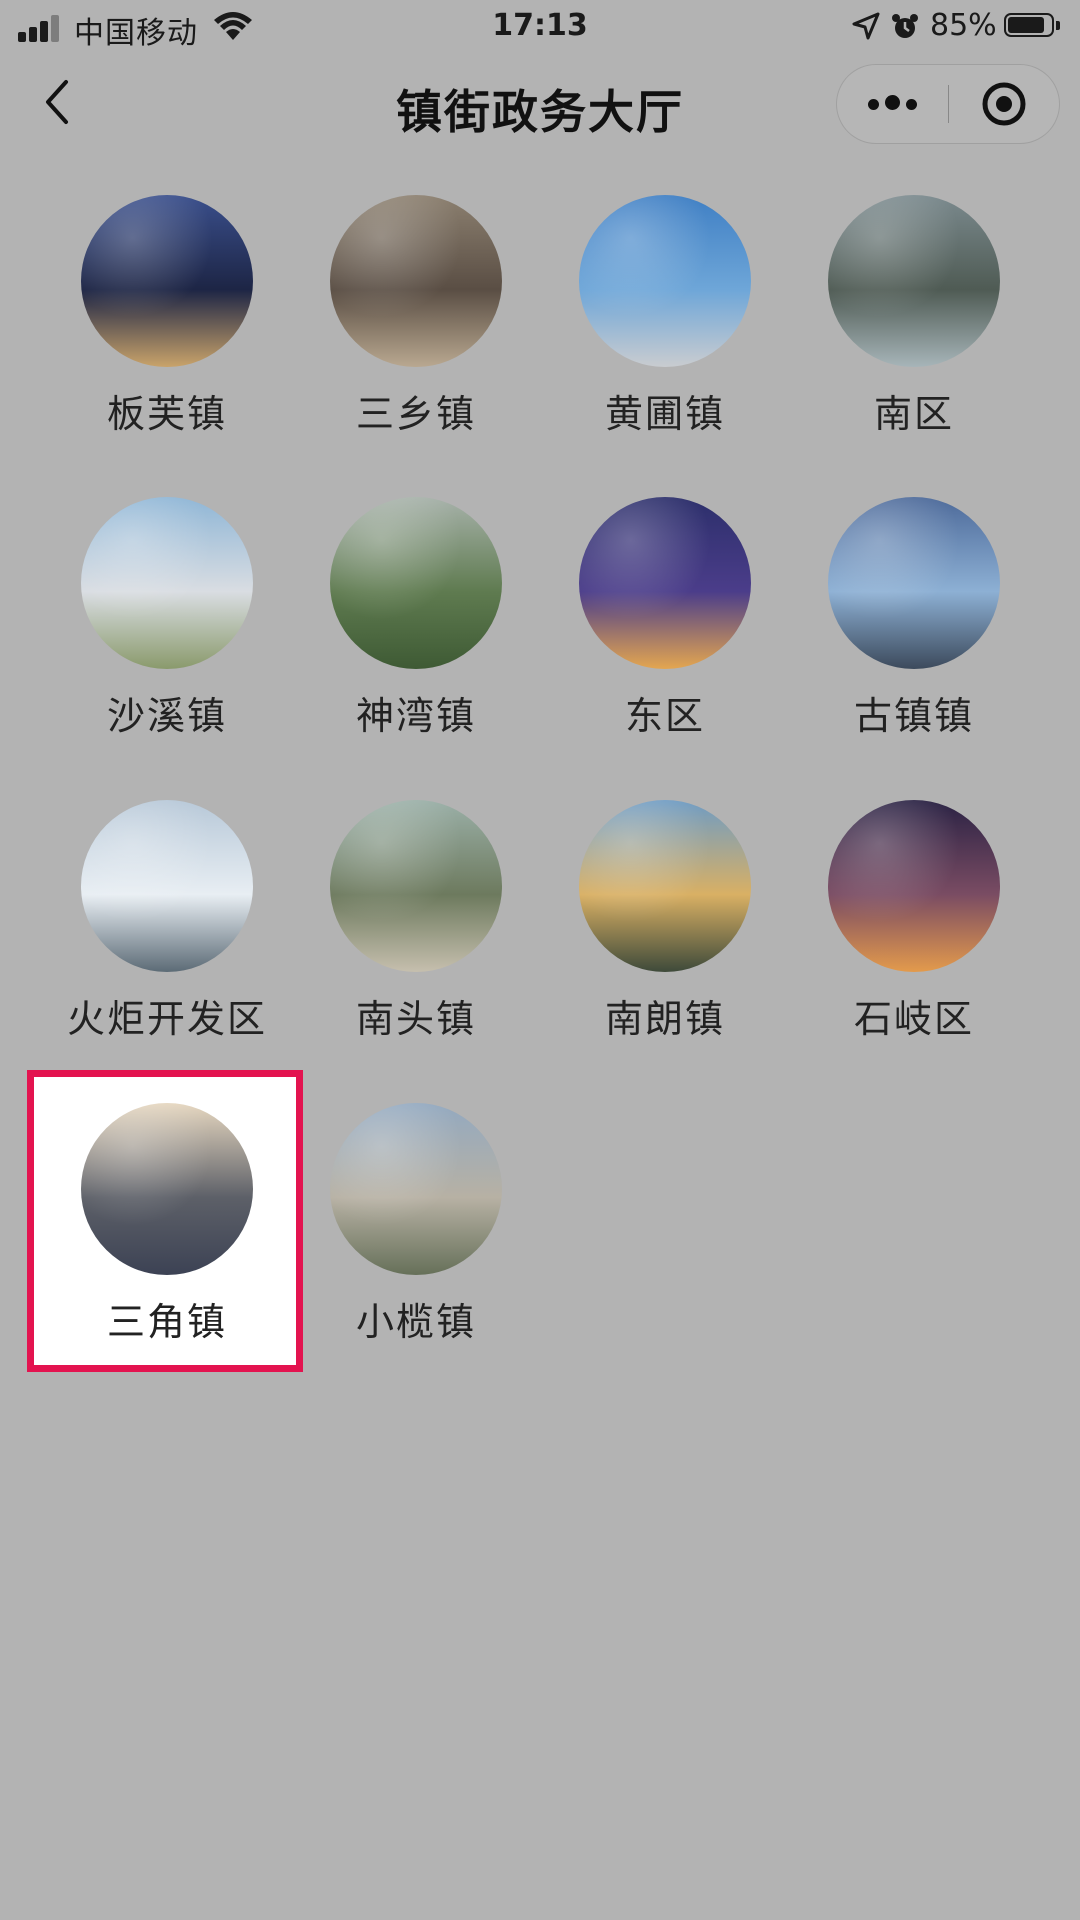 The width and height of the screenshot is (1080, 1920). I want to click on town-tile: 石岐区, so click(898, 920).